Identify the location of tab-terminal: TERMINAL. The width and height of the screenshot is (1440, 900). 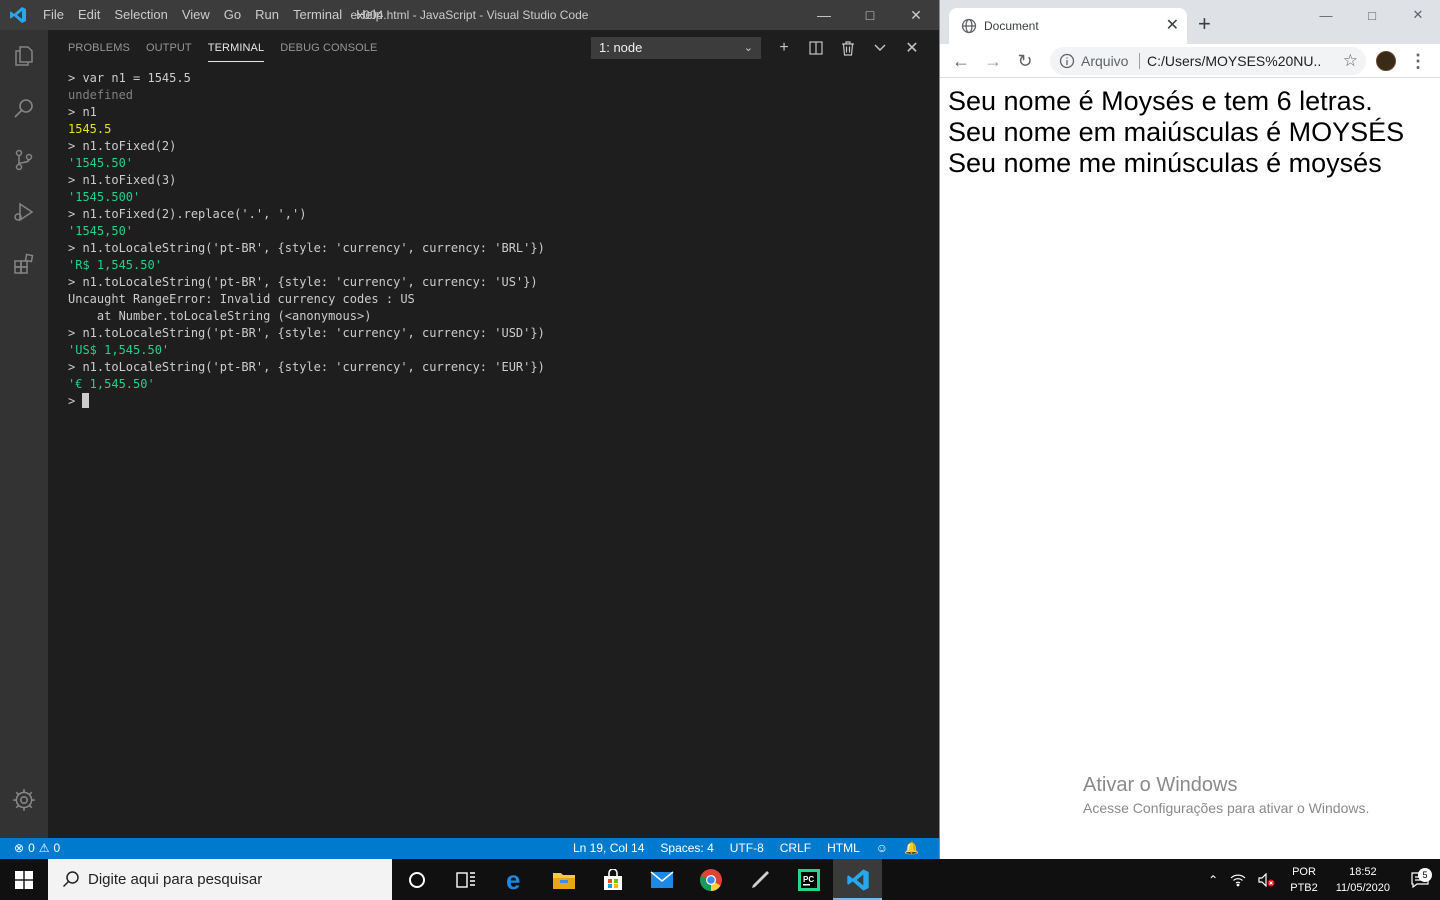
(236, 48).